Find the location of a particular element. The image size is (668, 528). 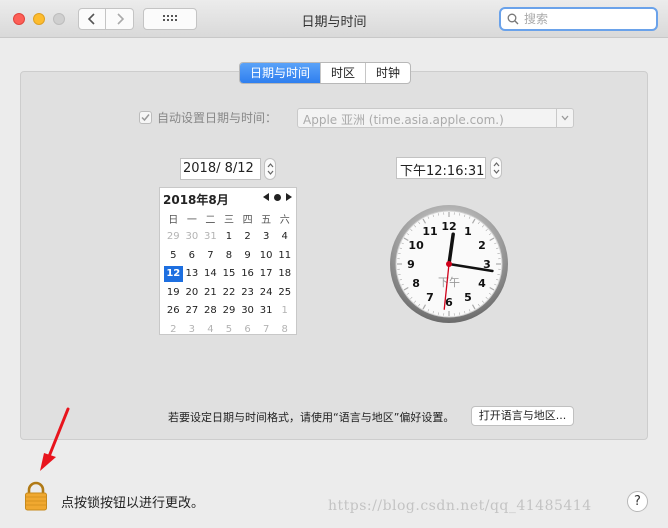

calendar-day: 13 is located at coordinates (192, 274).